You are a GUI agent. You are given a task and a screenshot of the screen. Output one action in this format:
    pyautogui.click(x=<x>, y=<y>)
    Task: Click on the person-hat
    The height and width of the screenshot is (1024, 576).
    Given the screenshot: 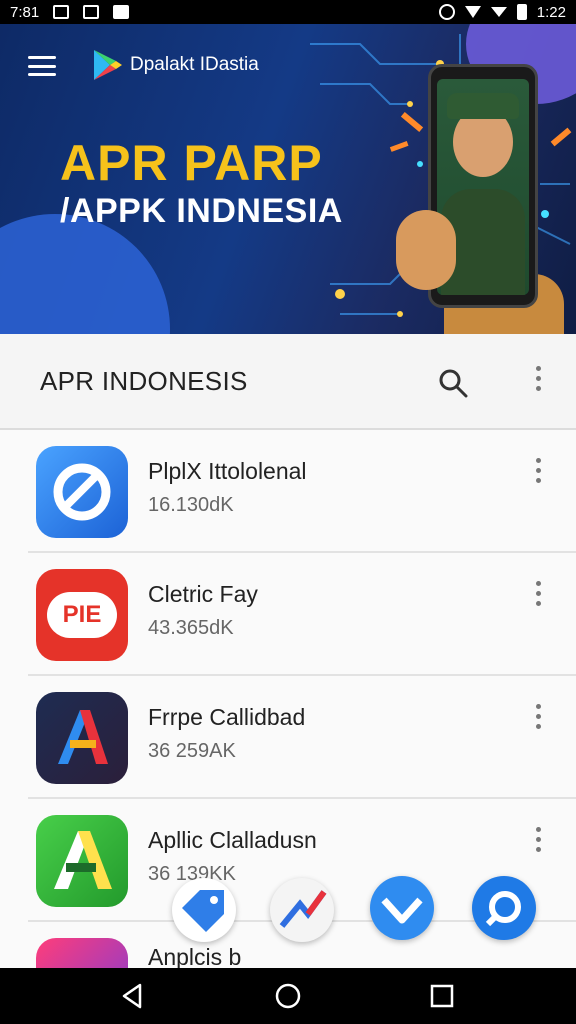 What is the action you would take?
    pyautogui.click(x=483, y=106)
    